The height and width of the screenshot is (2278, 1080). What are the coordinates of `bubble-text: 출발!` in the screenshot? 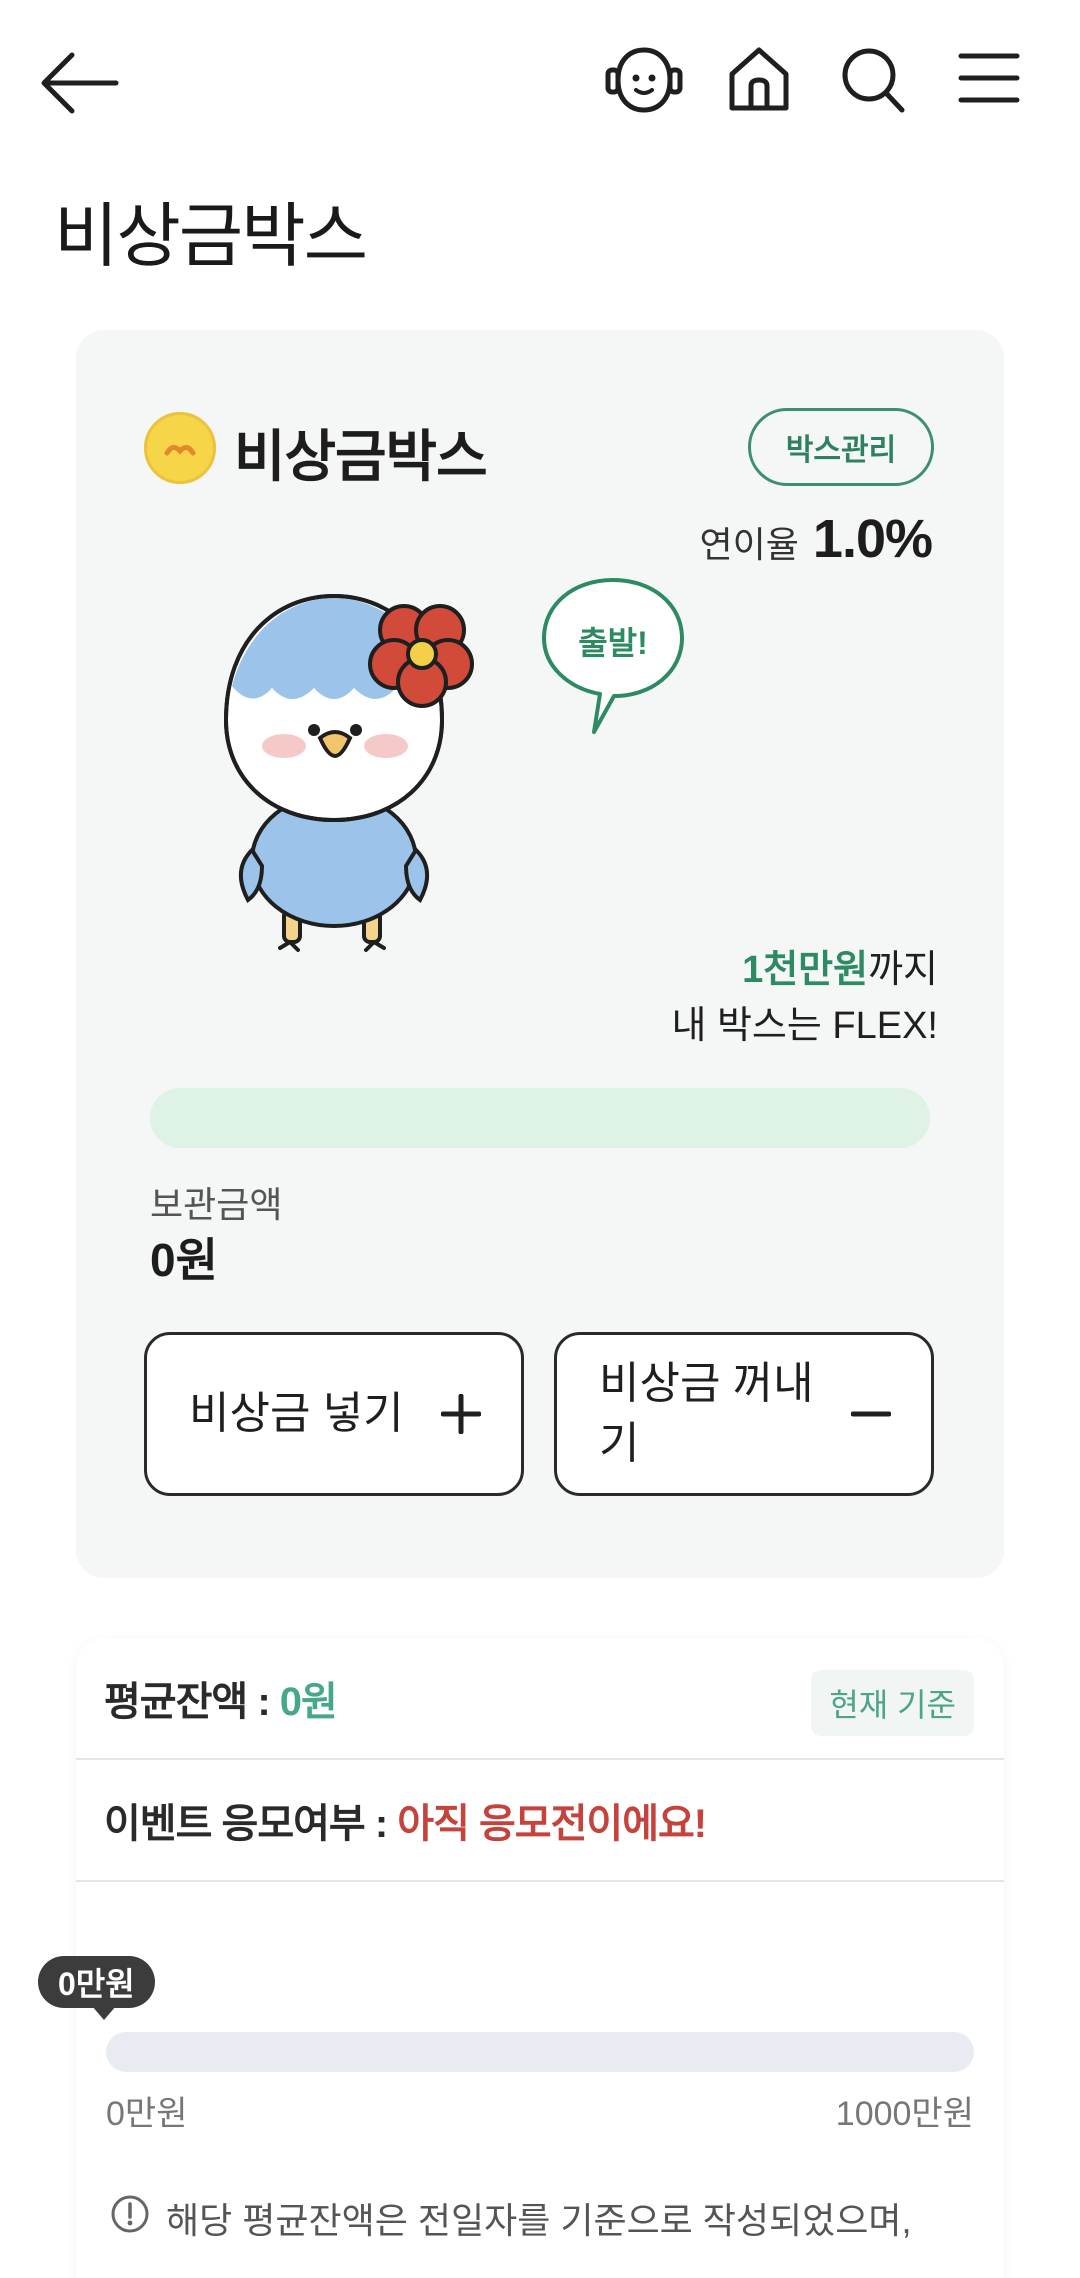 It's located at (613, 643).